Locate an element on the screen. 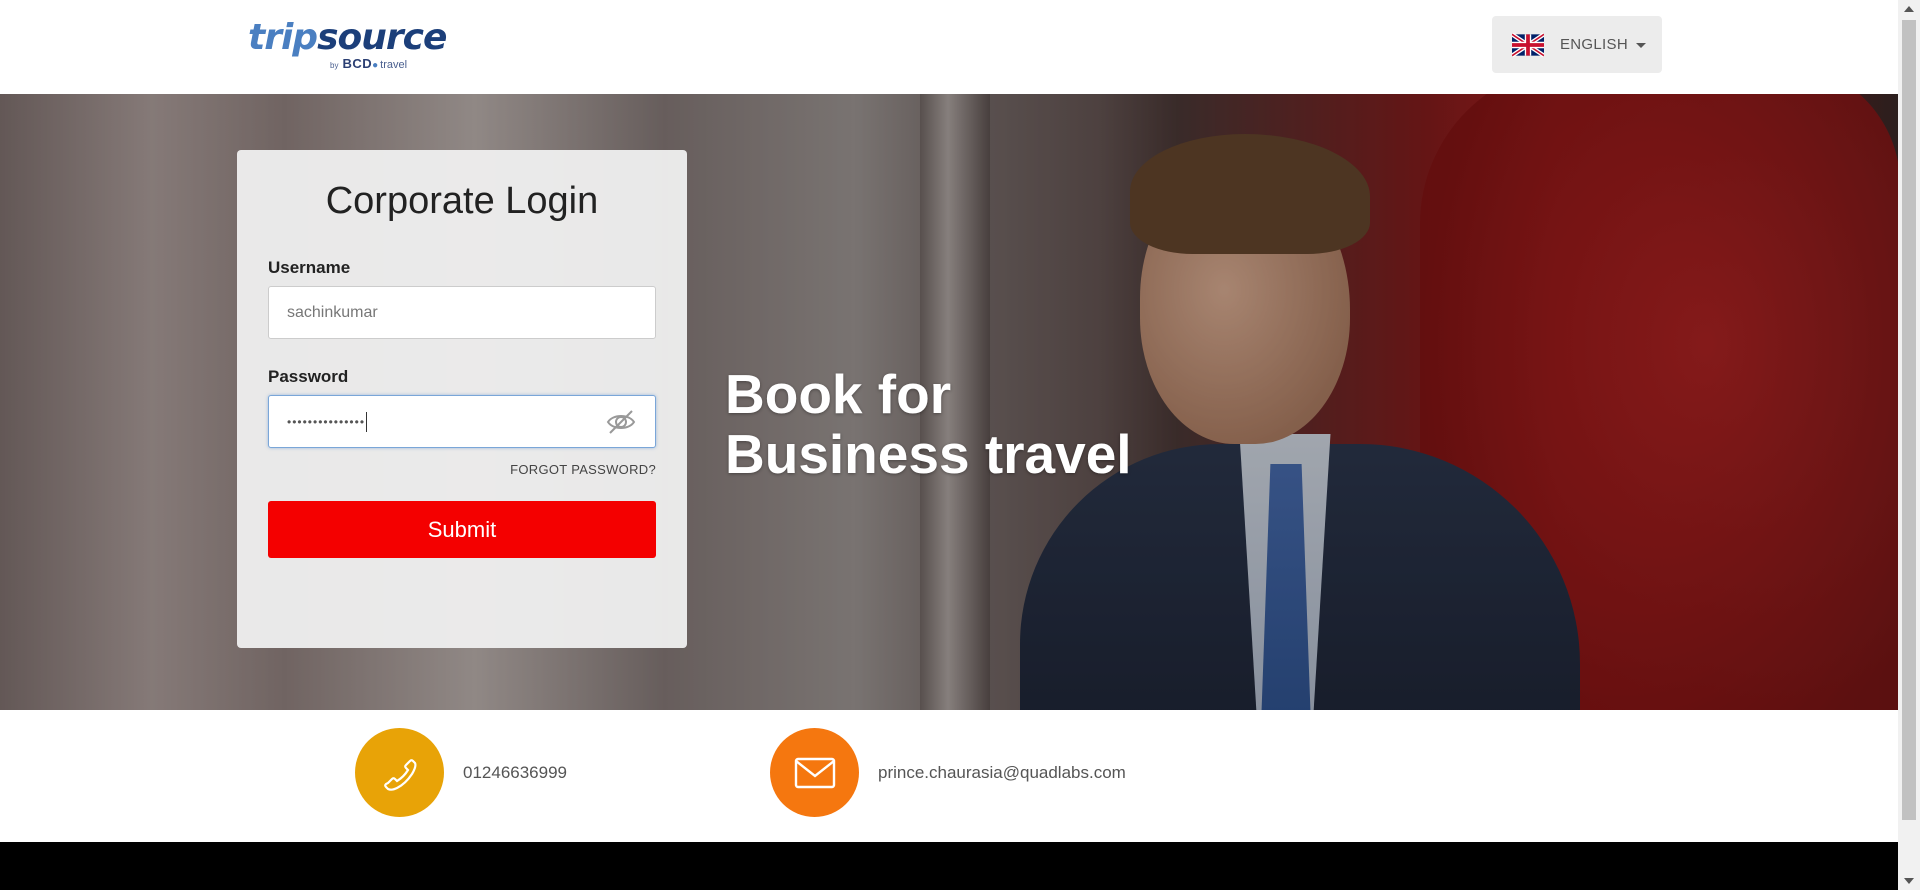 This screenshot has height=890, width=1920. email-address: prince.chaurasia@quadlabs.com is located at coordinates (1002, 773).